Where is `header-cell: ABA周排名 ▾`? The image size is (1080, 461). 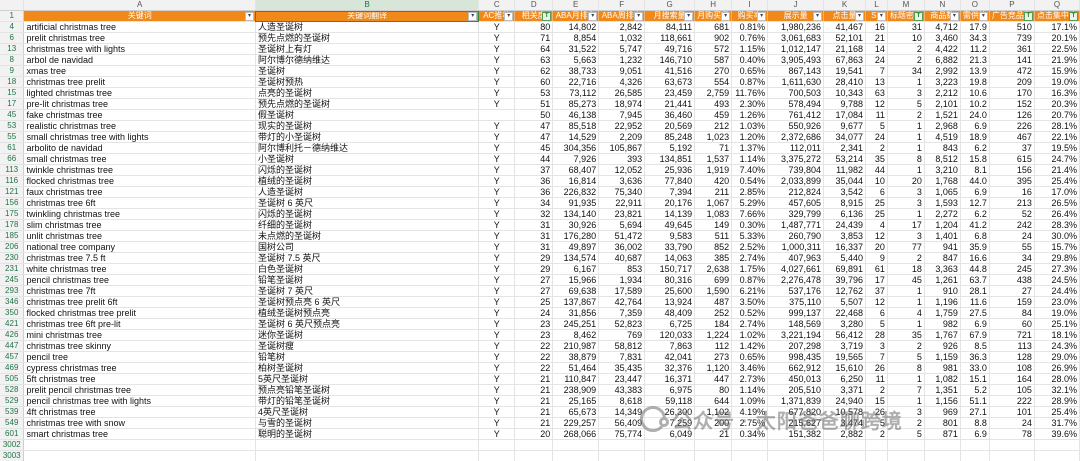
header-cell: ABA周排名 ▾ is located at coordinates (622, 16).